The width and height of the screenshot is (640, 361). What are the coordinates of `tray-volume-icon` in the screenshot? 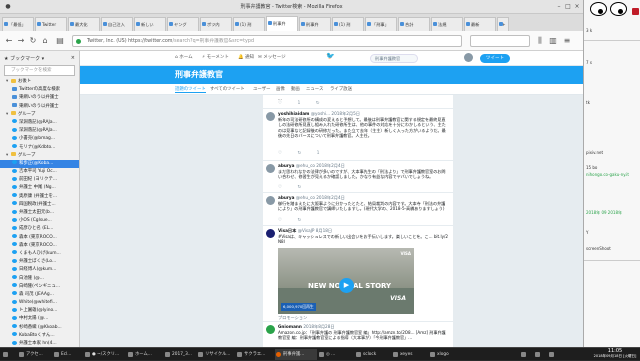 It's located at (540, 354).